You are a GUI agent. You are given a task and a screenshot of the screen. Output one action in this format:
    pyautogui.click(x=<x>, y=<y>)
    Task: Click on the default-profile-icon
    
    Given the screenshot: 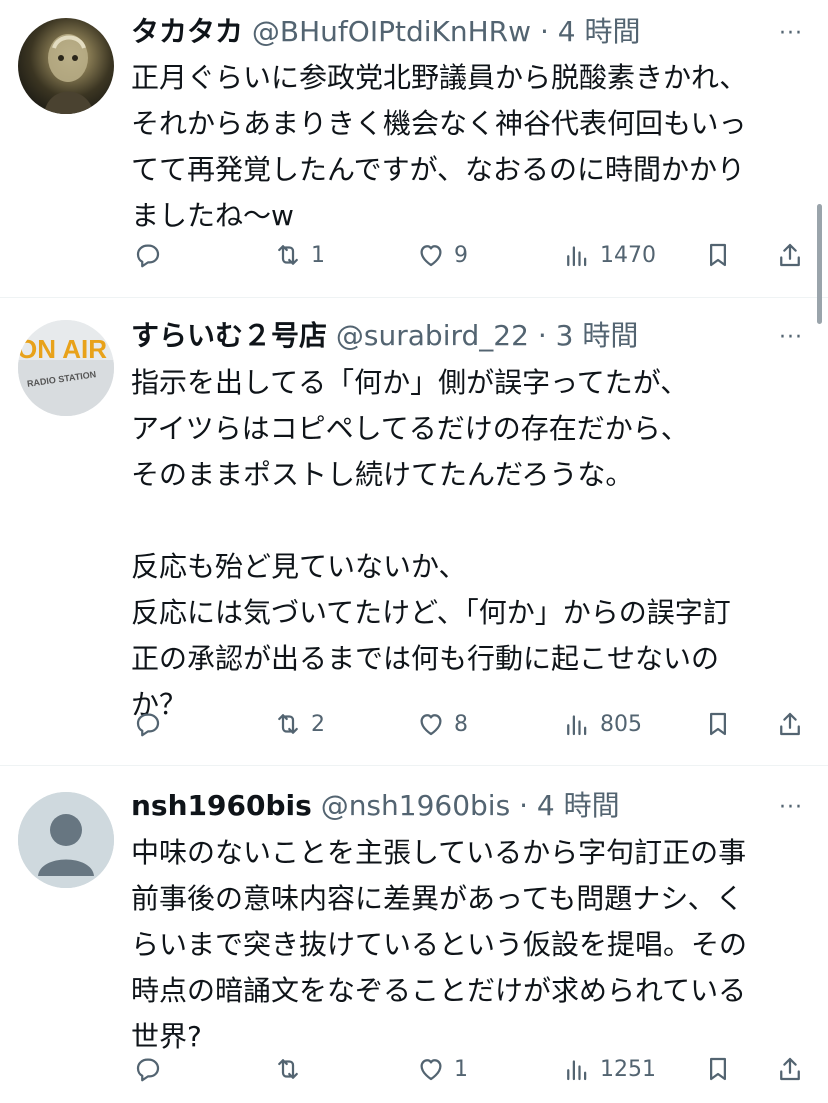 What is the action you would take?
    pyautogui.click(x=66, y=840)
    